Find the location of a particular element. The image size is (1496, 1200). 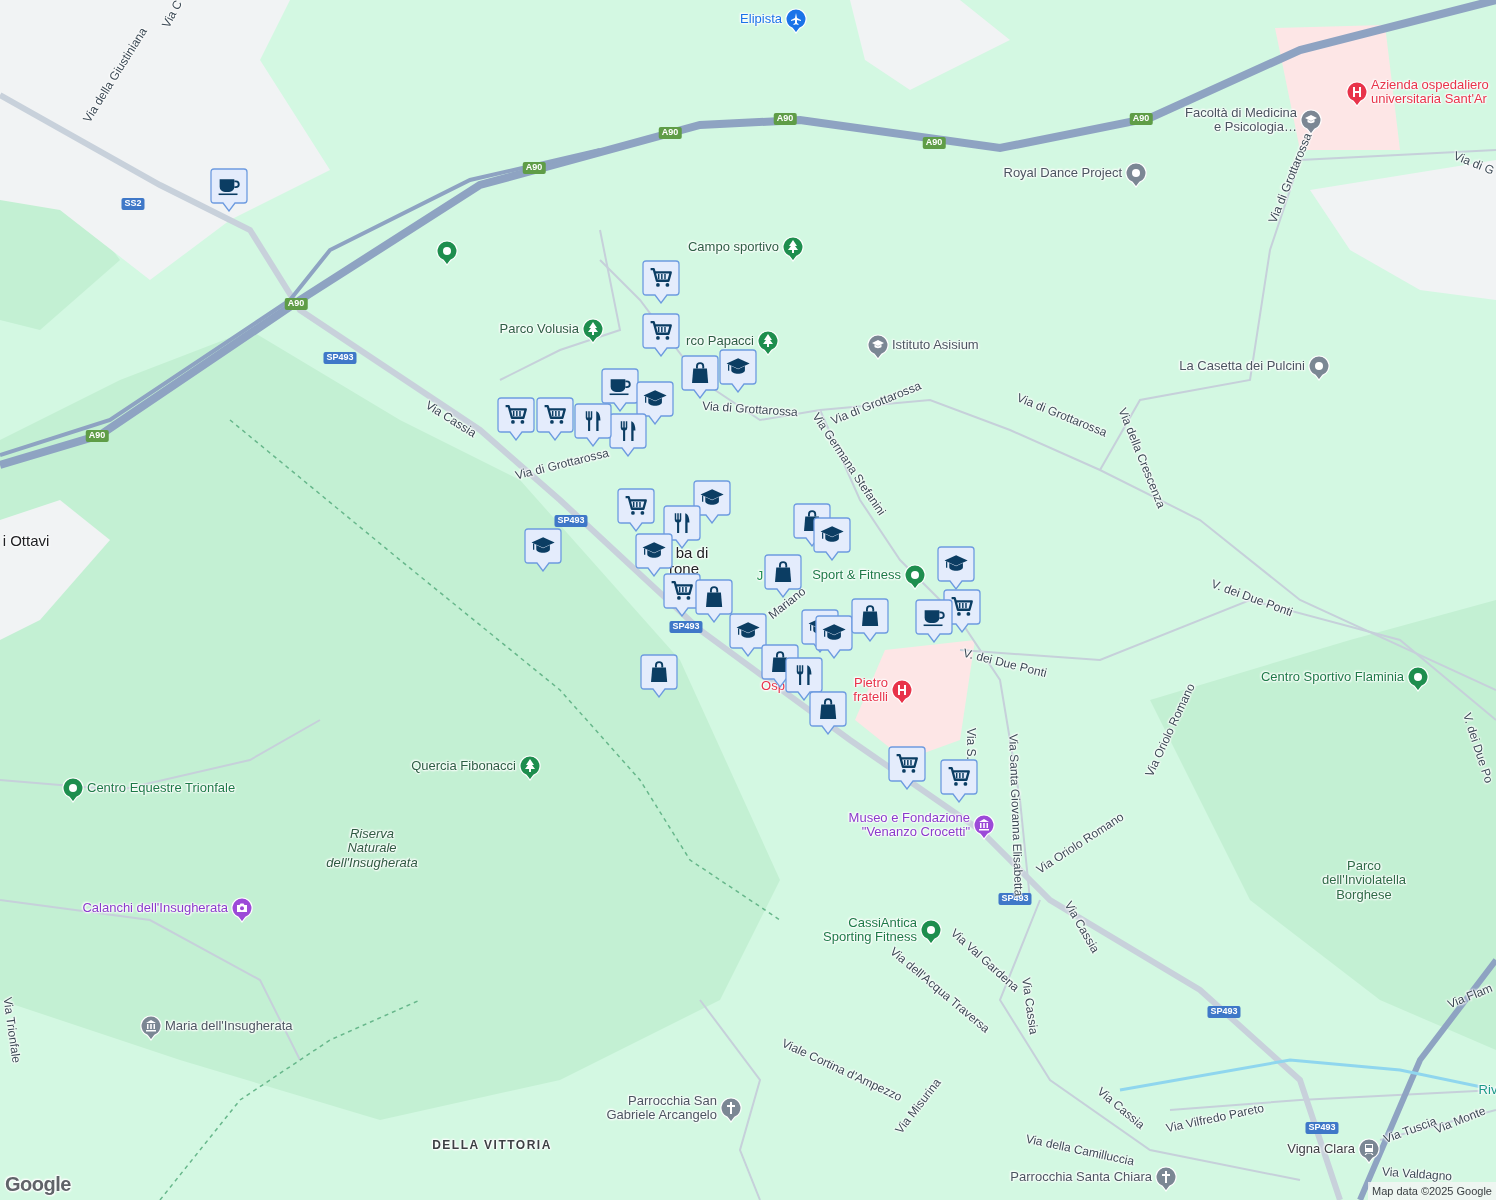

street-label: Via Vilfredo Pareto is located at coordinates (1215, 1118).